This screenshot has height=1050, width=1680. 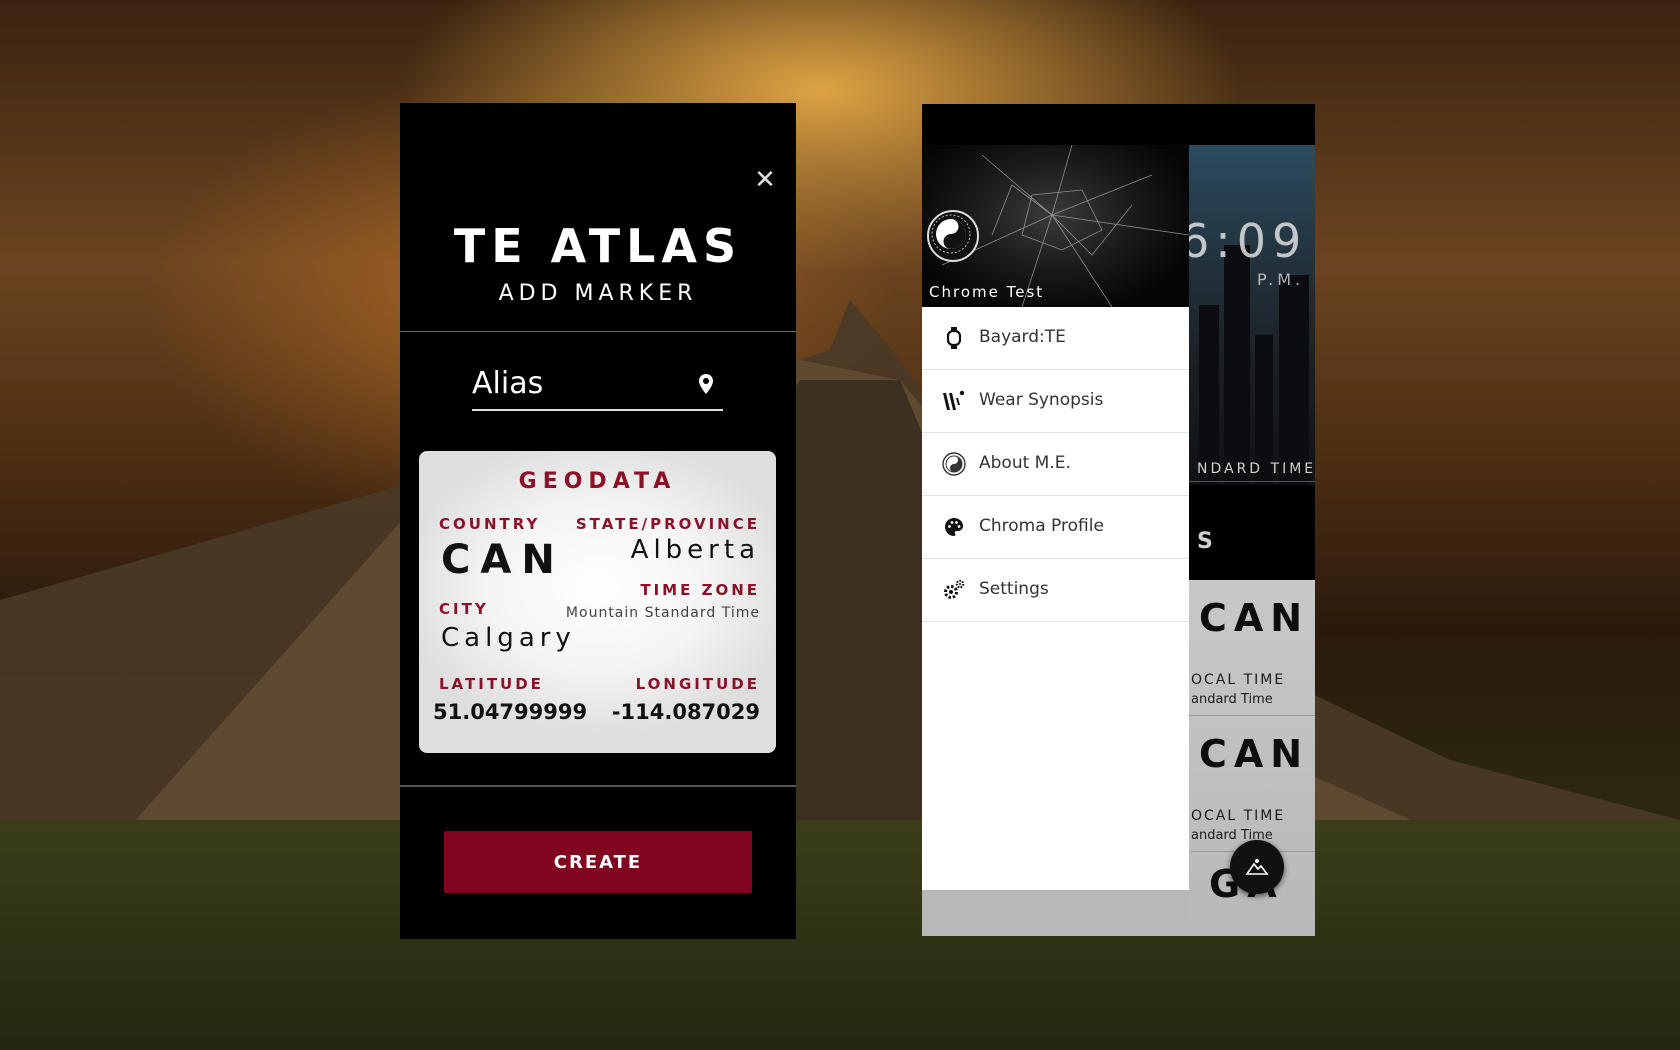 What do you see at coordinates (503, 560) in the screenshot?
I see `country-value: CAN` at bounding box center [503, 560].